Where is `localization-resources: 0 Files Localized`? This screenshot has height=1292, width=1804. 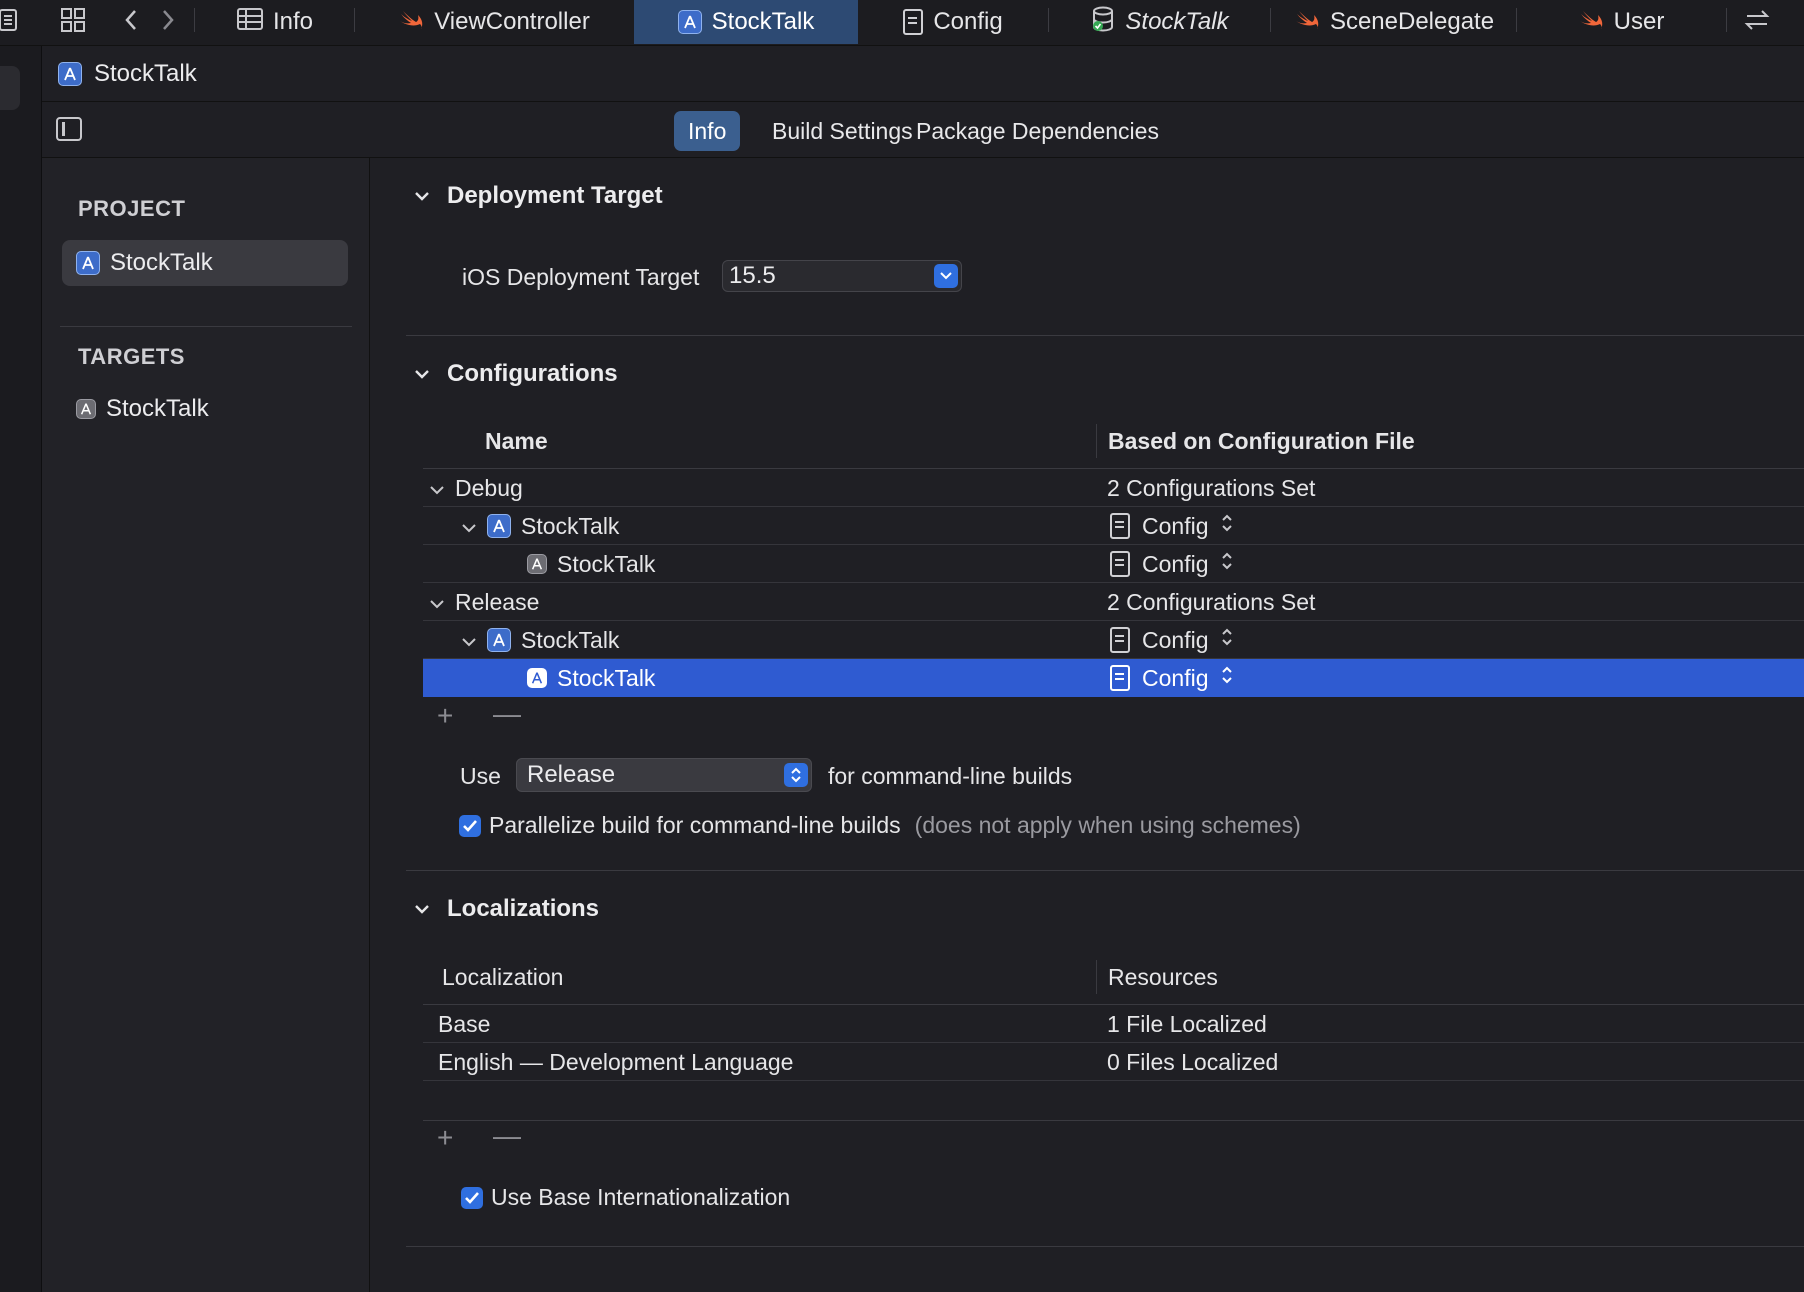
localization-resources: 0 Files Localized is located at coordinates (1193, 1061).